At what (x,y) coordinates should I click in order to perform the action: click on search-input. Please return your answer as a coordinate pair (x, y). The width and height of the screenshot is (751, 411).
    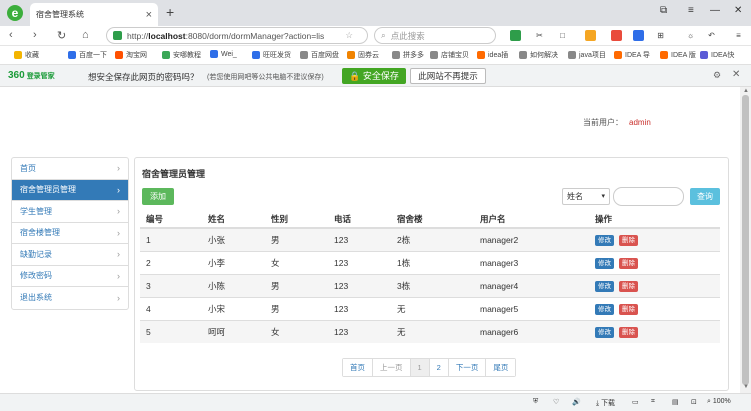
    Looking at the image, I should click on (648, 196).